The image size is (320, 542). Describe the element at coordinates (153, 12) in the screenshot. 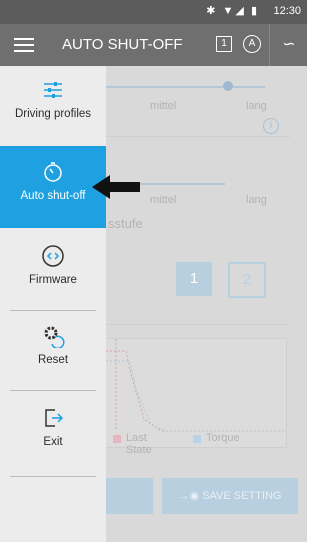

I see `status-bar: ✱ ▼◢ ▮ 12:30` at that location.